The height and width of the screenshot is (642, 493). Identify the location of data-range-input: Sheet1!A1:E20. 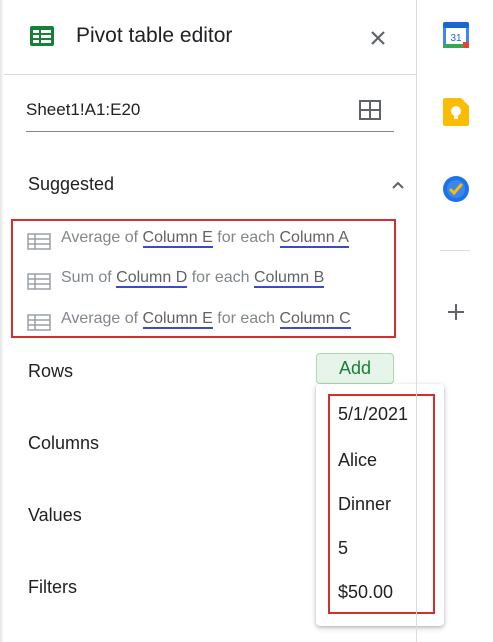
(83, 110).